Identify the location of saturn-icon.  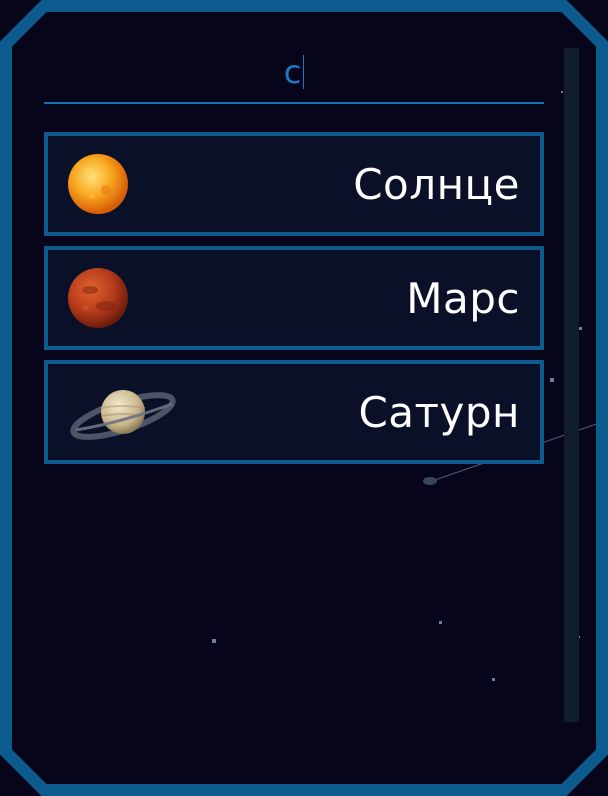
(123, 415).